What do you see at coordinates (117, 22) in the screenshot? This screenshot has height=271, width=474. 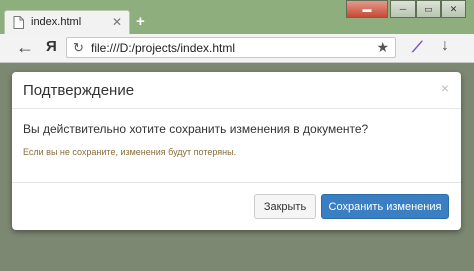 I see `tab-close-icon: ✕` at bounding box center [117, 22].